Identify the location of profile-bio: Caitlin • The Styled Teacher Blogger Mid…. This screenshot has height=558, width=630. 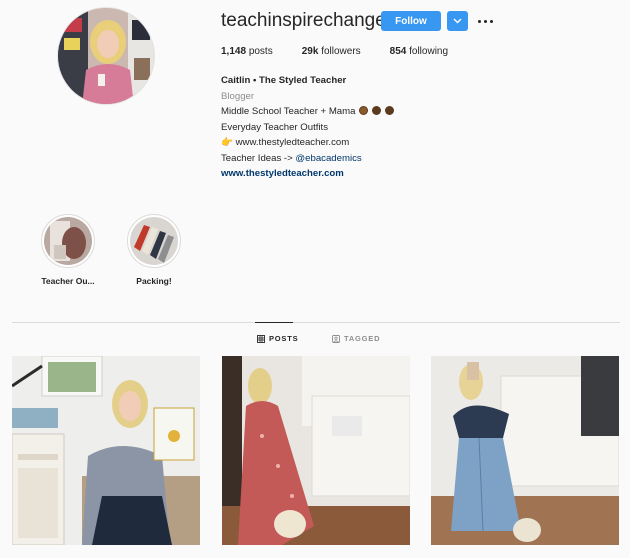
(307, 127).